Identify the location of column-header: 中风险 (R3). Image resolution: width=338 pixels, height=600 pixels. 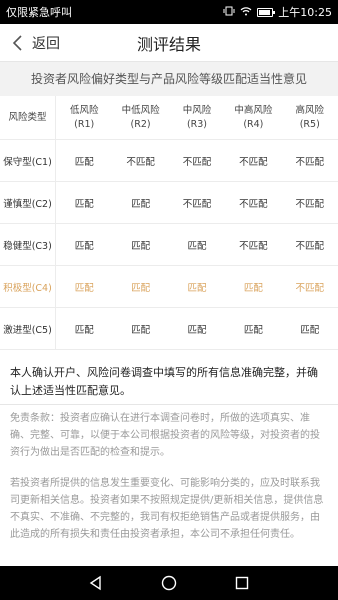
(197, 117).